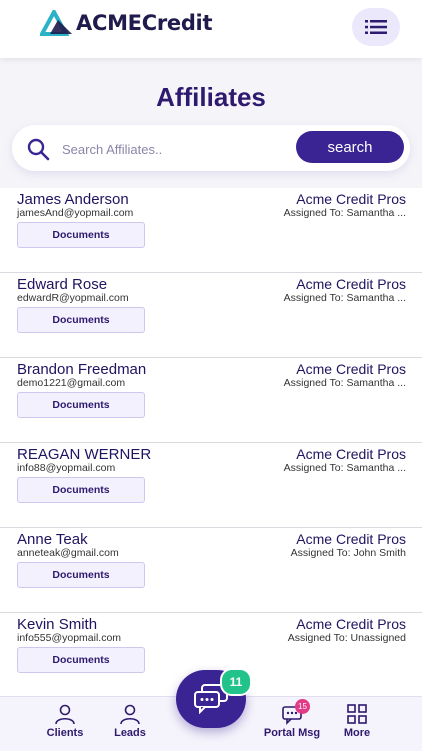 The height and width of the screenshot is (751, 422). What do you see at coordinates (348, 553) in the screenshot?
I see `affiliate-assigned: Assigned To: John Smith` at bounding box center [348, 553].